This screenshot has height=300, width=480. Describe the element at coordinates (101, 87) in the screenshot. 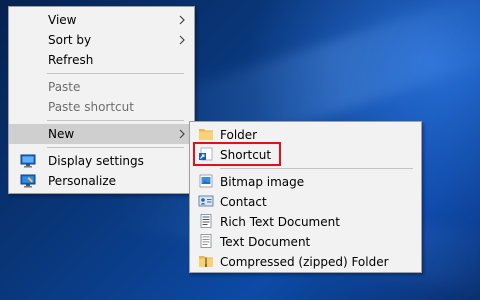

I see `menu-item-paste: Paste` at that location.